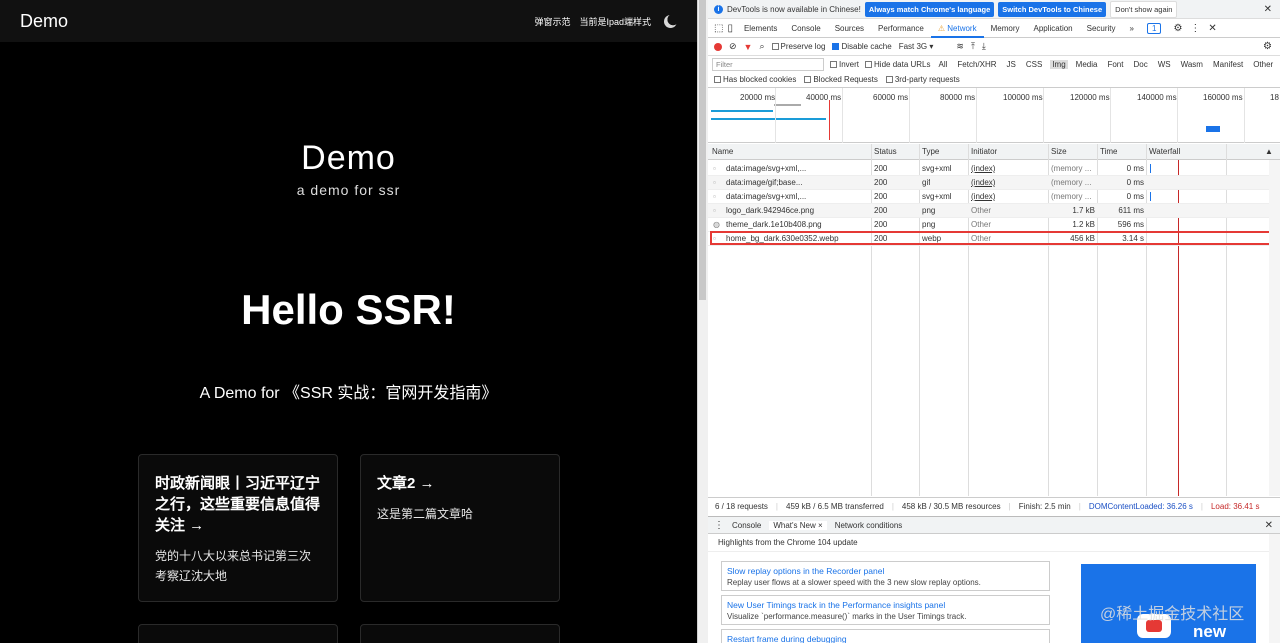 The width and height of the screenshot is (1280, 643). Describe the element at coordinates (898, 64) in the screenshot. I see `hide-data-urls-checkbox: Hide data URLs` at that location.